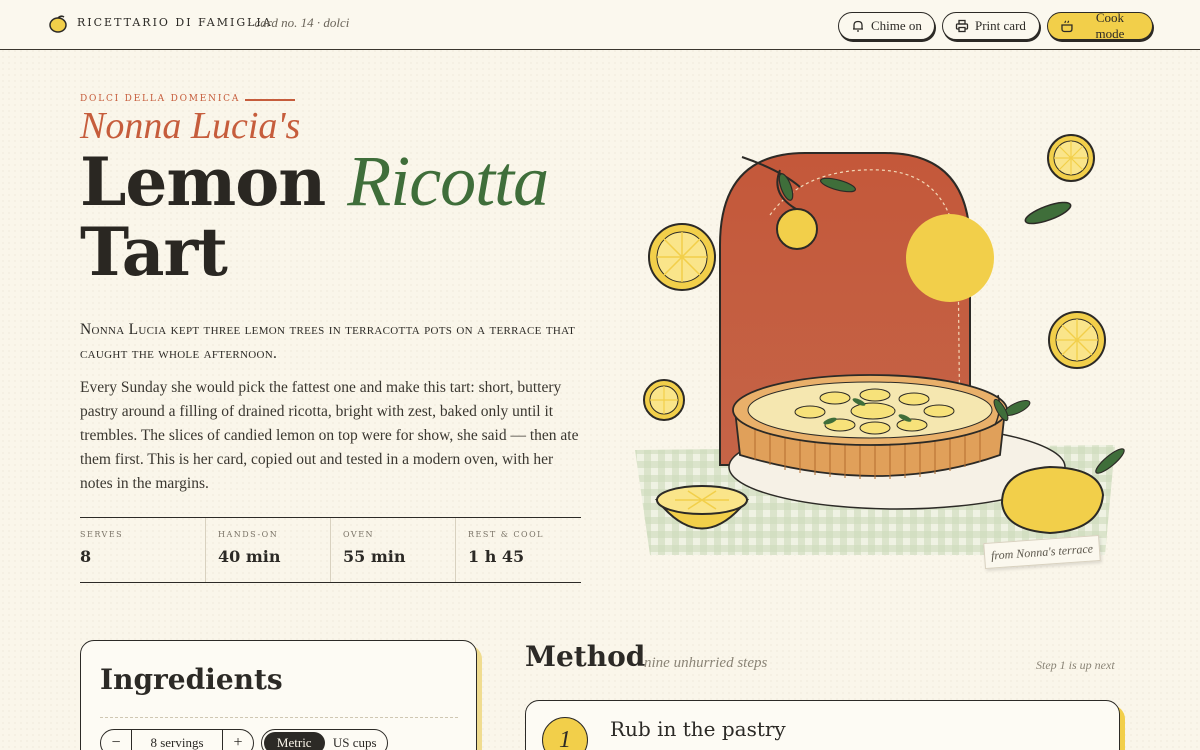 The height and width of the screenshot is (750, 1200). What do you see at coordinates (822, 725) in the screenshot?
I see `step-card: 1 Rub in the pastry` at bounding box center [822, 725].